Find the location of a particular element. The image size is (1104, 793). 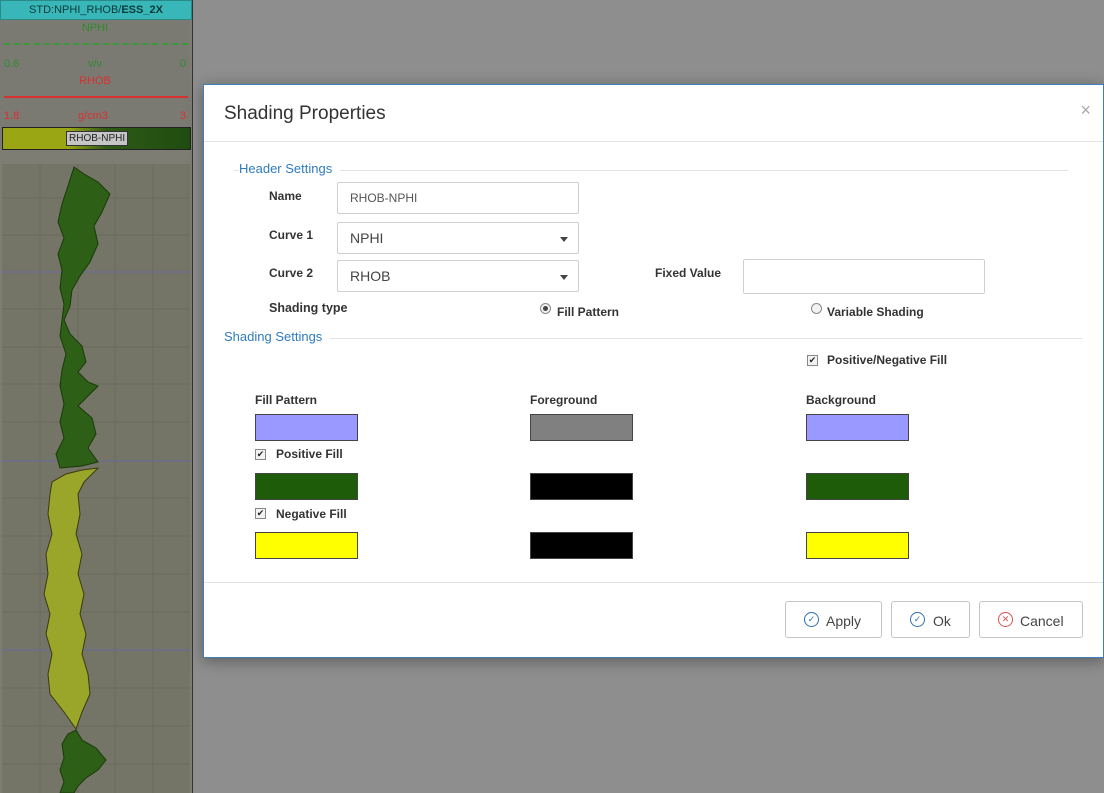

curve1-value: NPHI is located at coordinates (367, 238).